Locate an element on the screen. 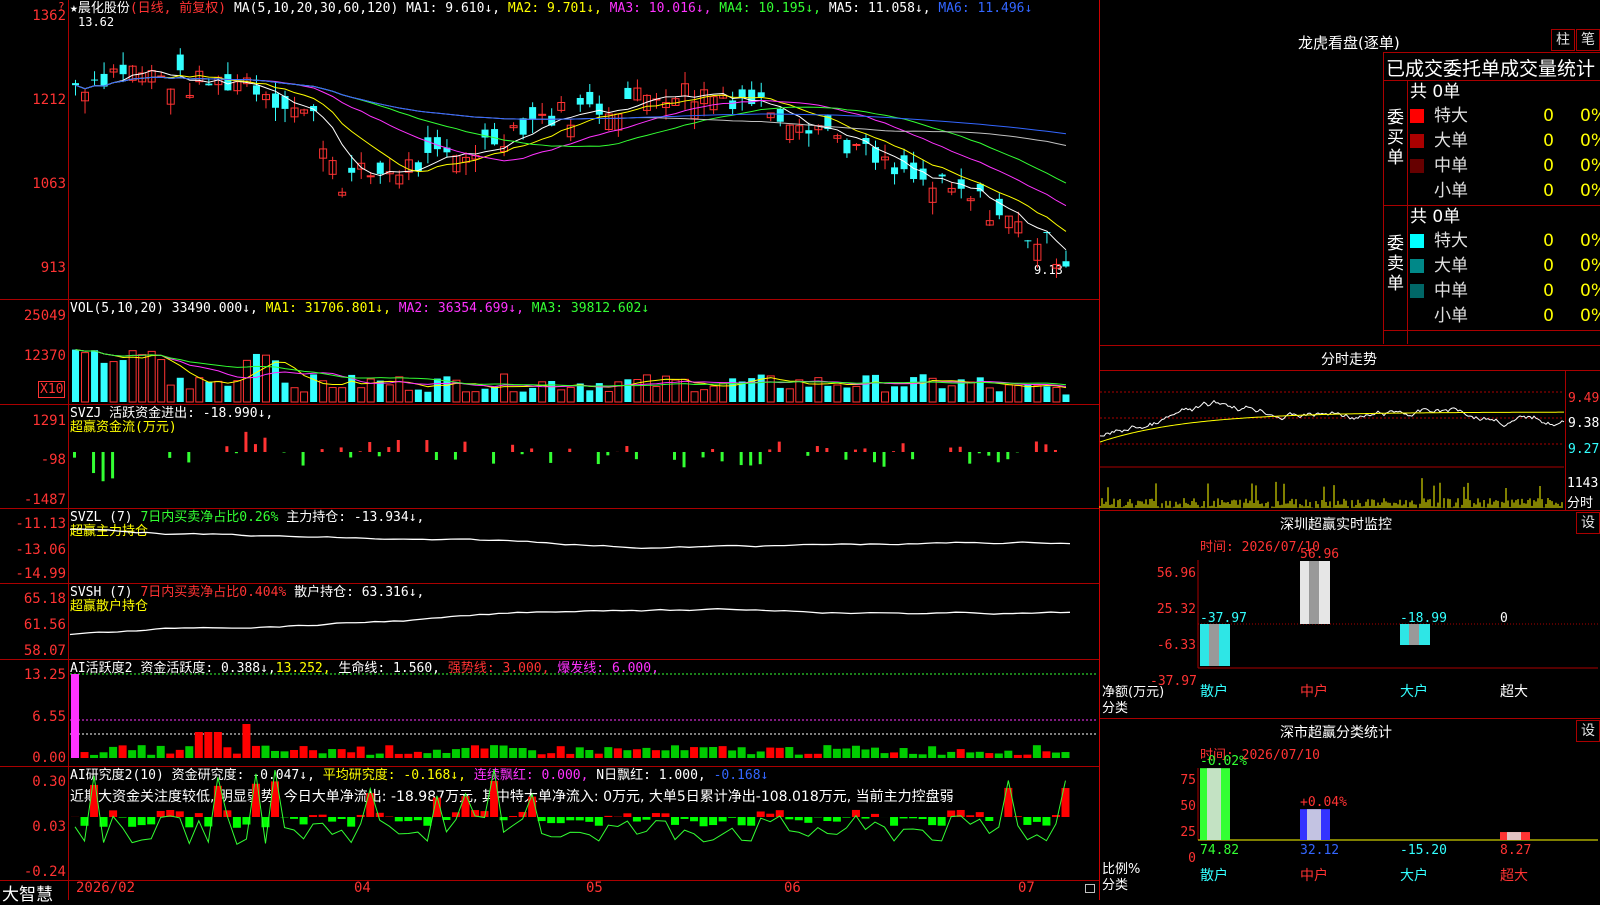 This screenshot has width=1600, height=905. intraday-chart is located at coordinates (1332, 440).